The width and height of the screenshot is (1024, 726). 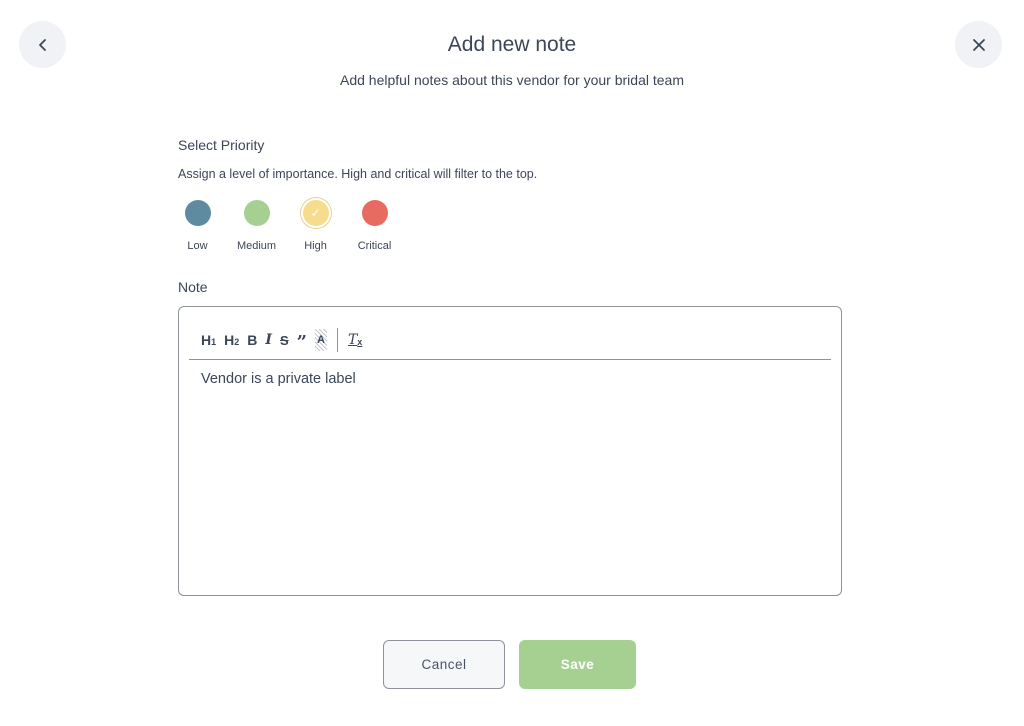 I want to click on priority-selector: Low Medium ✓ High Critical, so click(x=286, y=226).